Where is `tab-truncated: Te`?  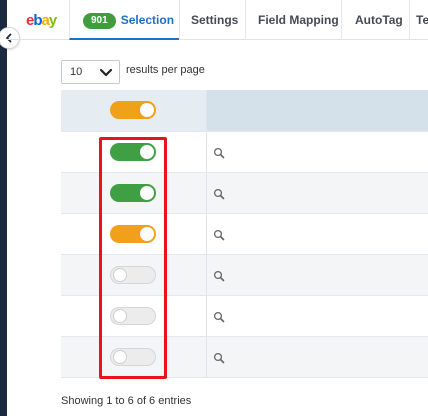
tab-truncated: Te is located at coordinates (418, 20).